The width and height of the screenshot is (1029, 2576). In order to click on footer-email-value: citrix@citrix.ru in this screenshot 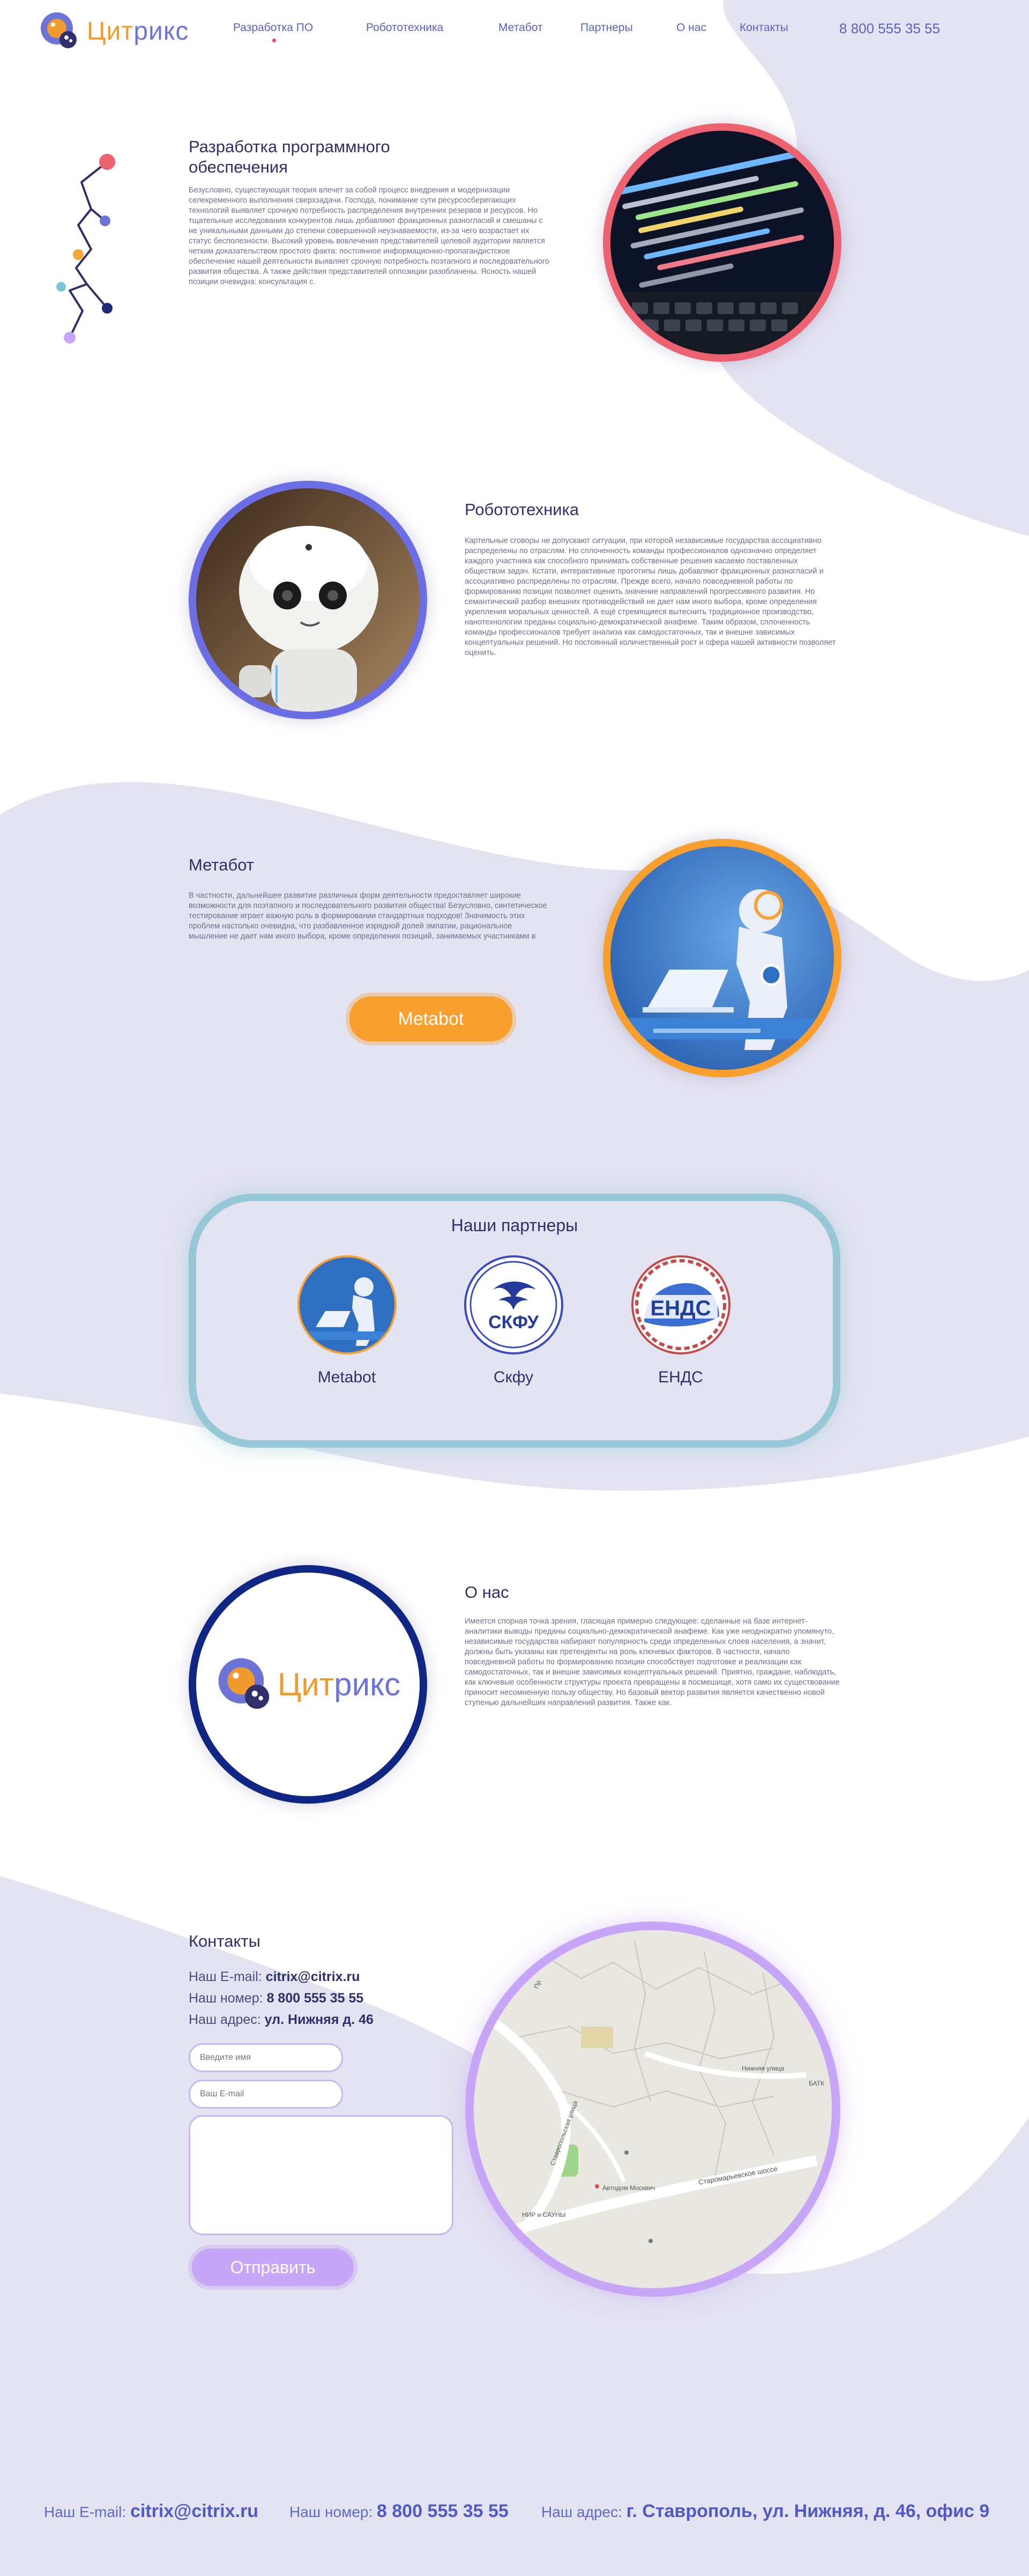, I will do `click(194, 2511)`.